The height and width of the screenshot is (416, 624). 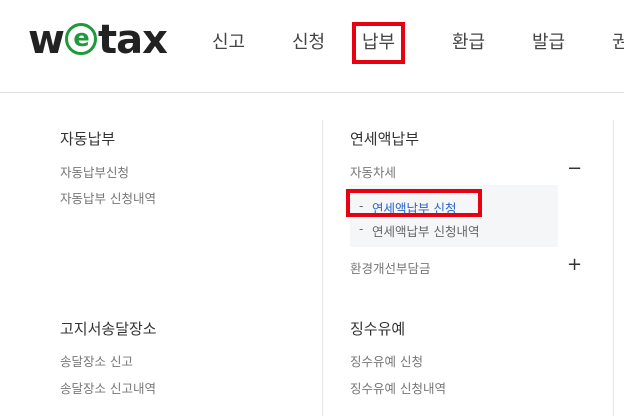 What do you see at coordinates (96, 360) in the screenshot?
I see `link-delivery-report: 송달장소 신고` at bounding box center [96, 360].